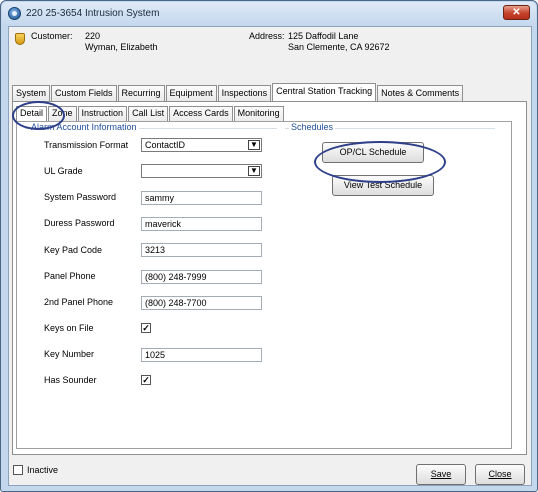 This screenshot has width=538, height=492. Describe the element at coordinates (373, 152) in the screenshot. I see `opcl-schedule-button: OP/CL Schedule` at that location.